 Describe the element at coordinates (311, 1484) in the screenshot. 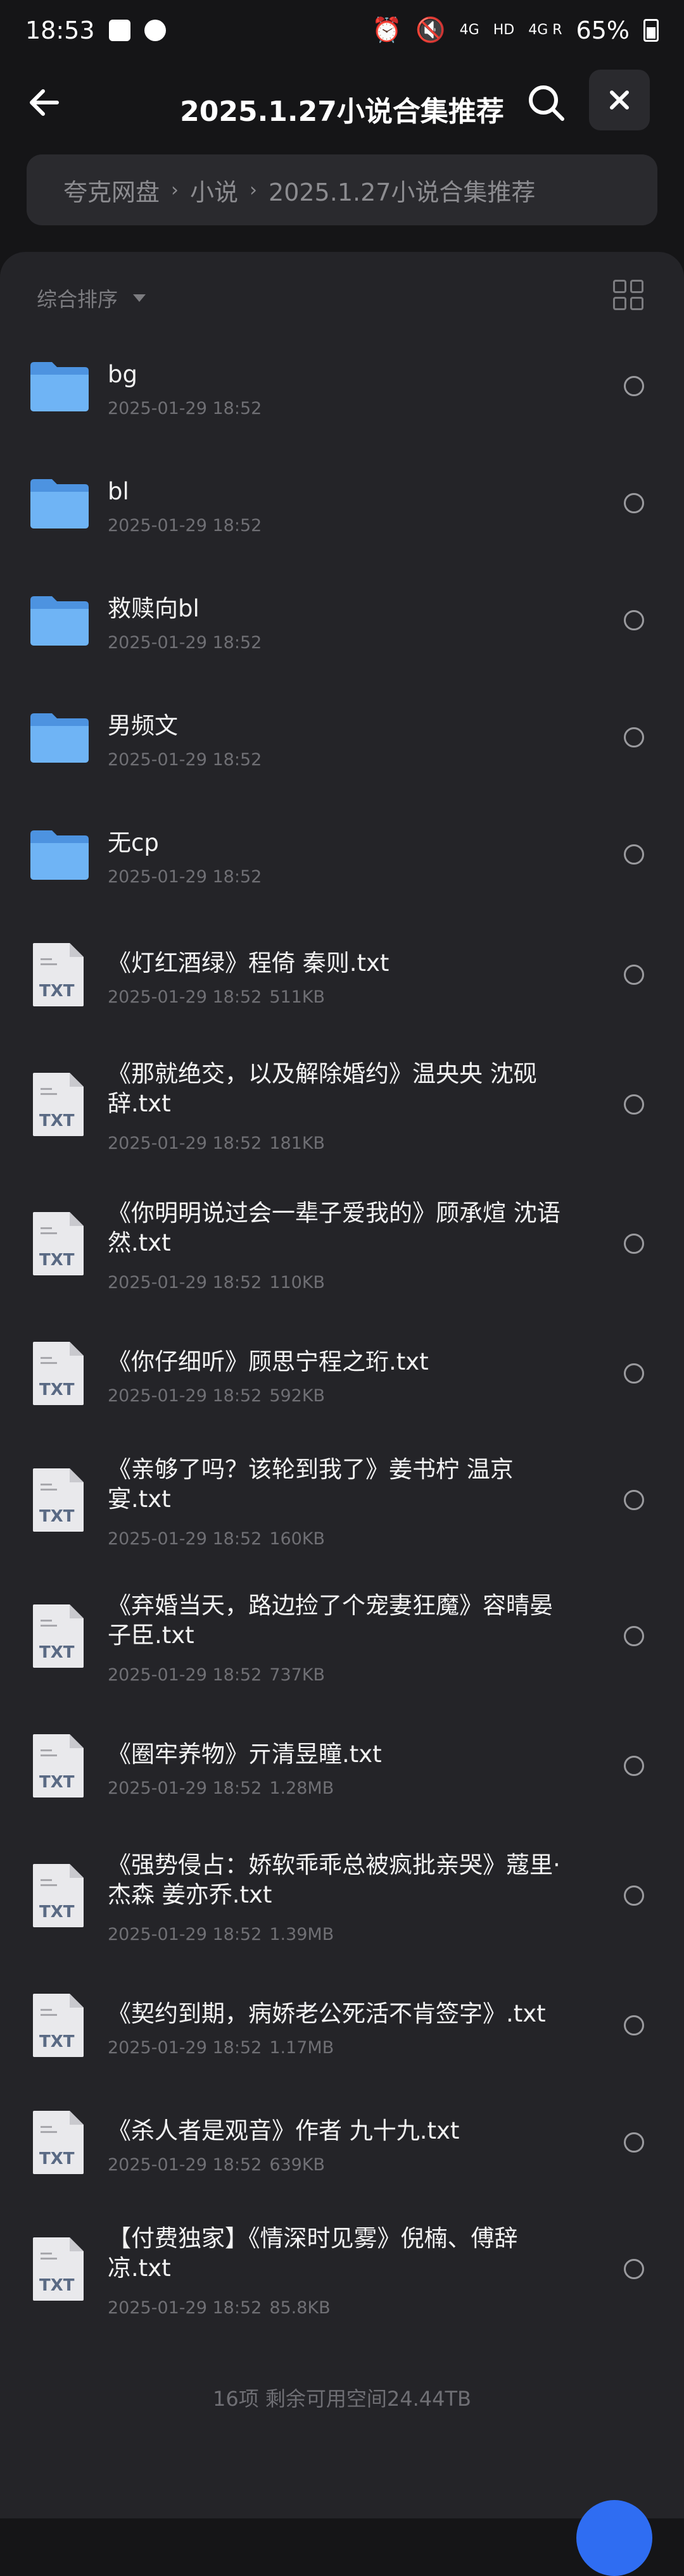

I see `file-name: 《亲够了吗？该轮到我了》姜书柠 温京宴.txt` at that location.